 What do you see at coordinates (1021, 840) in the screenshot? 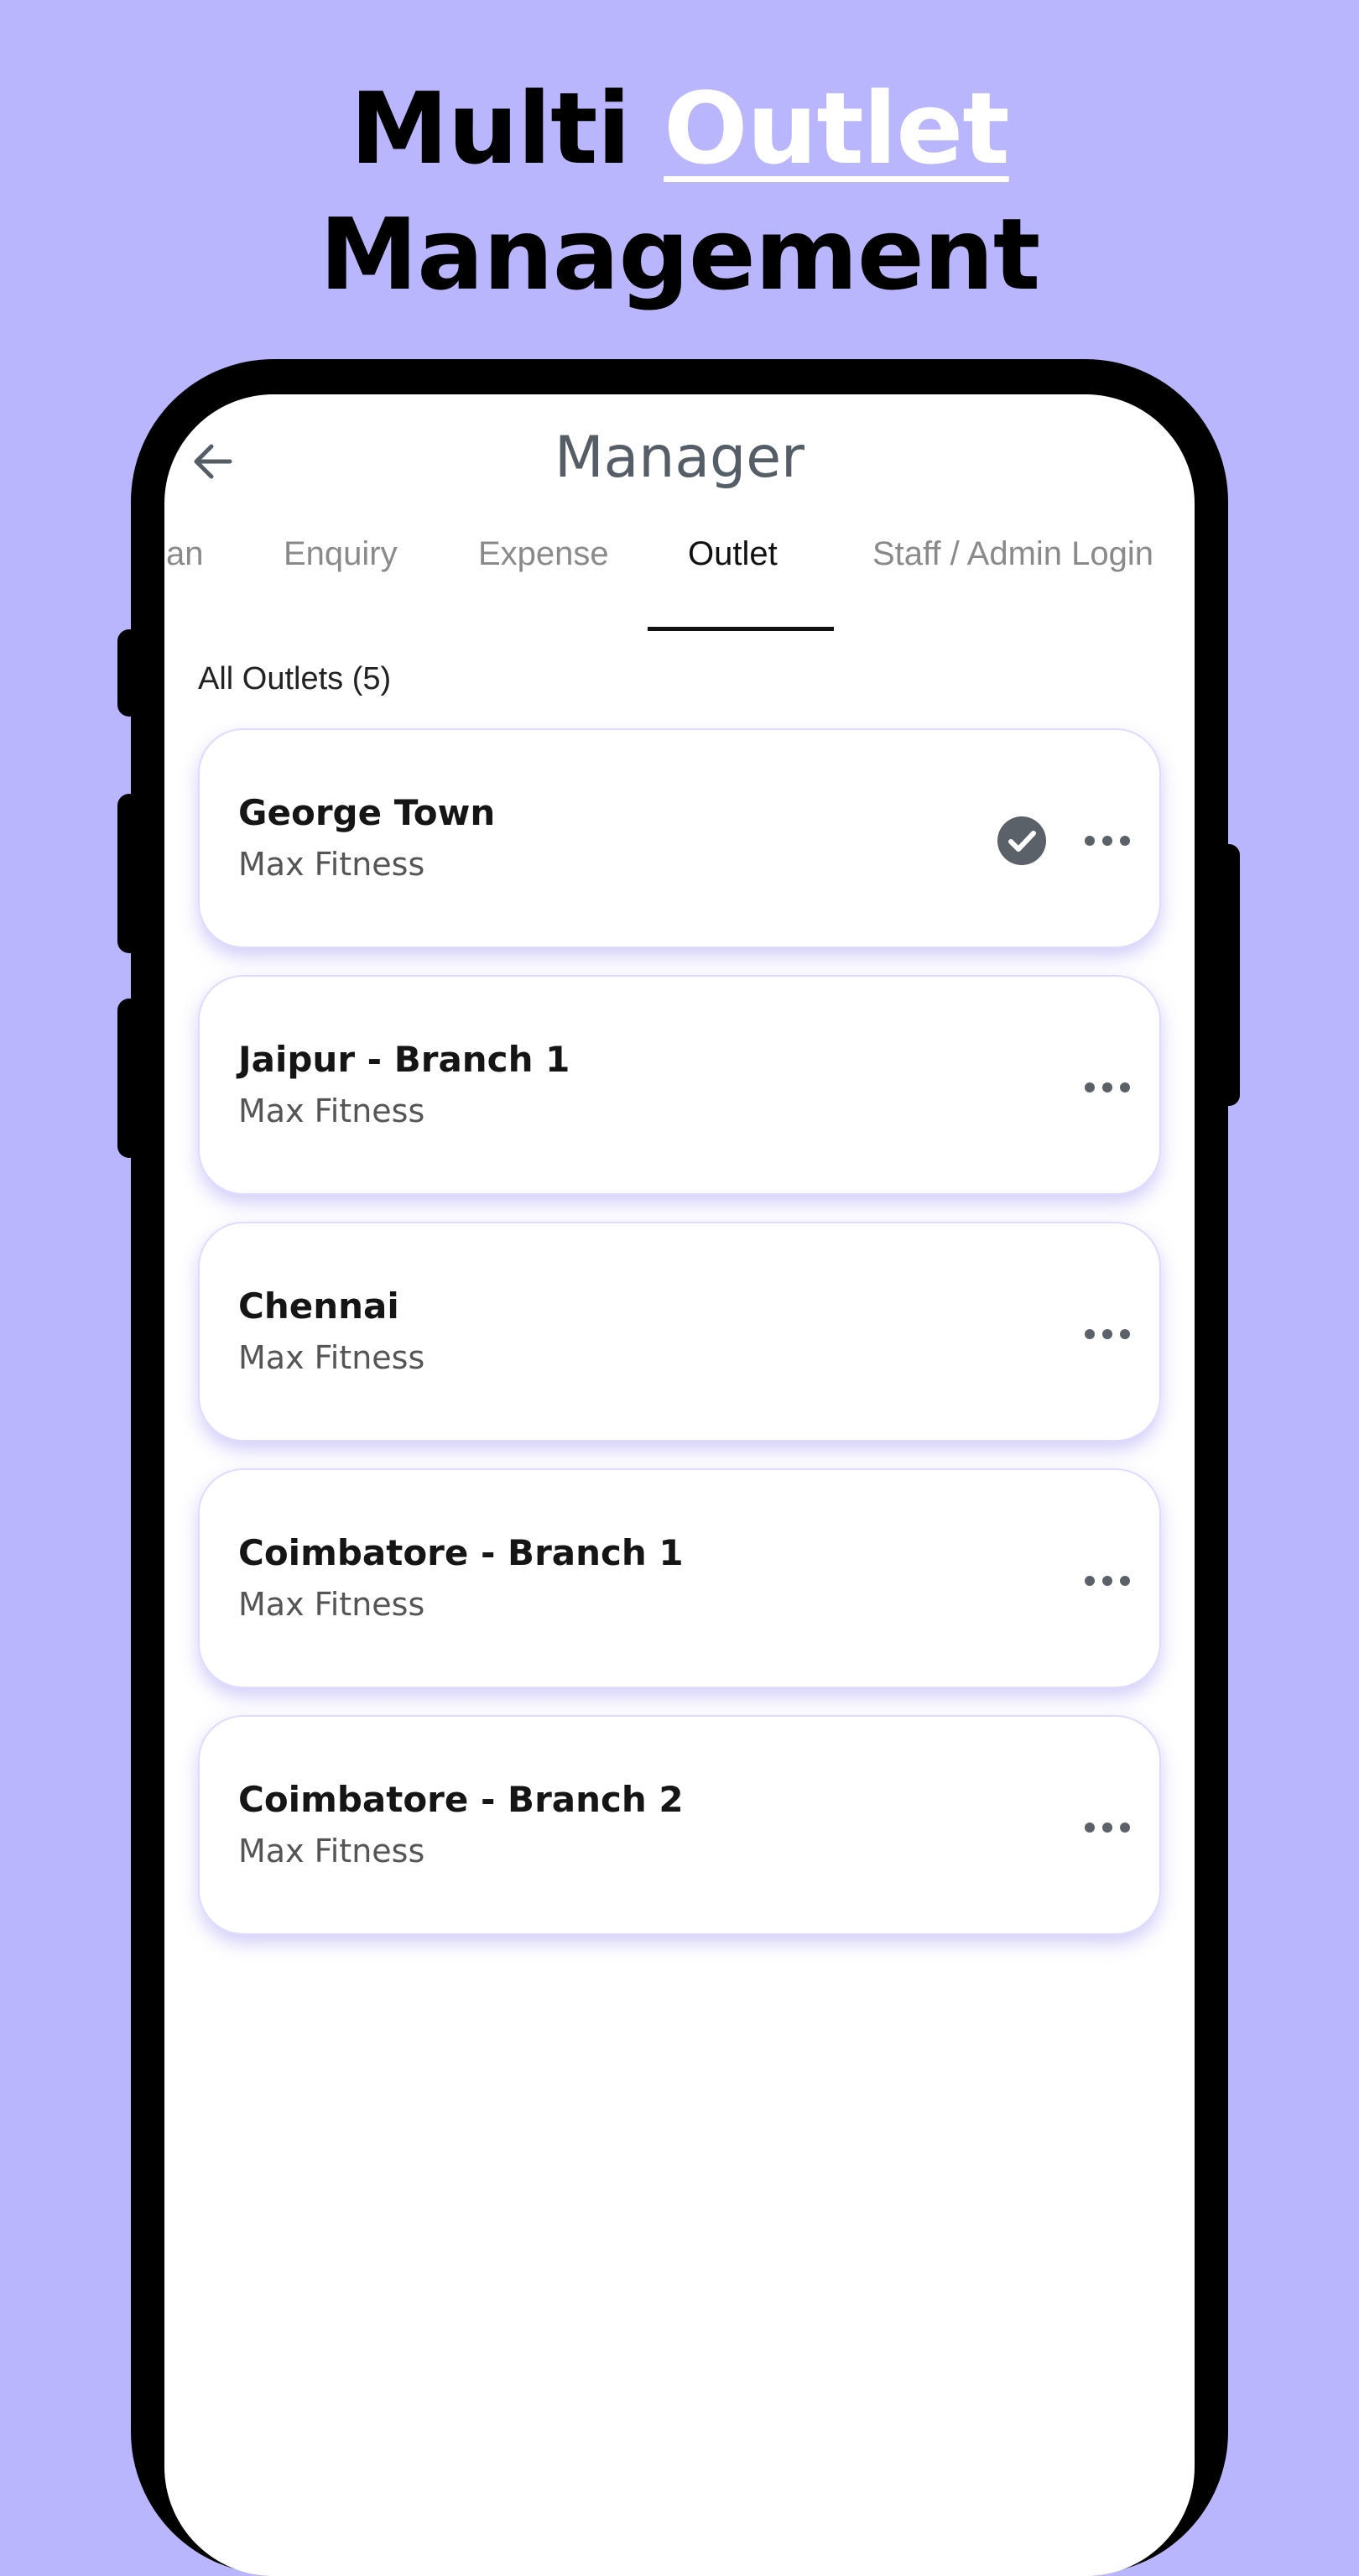
I see `check-circle-icon` at bounding box center [1021, 840].